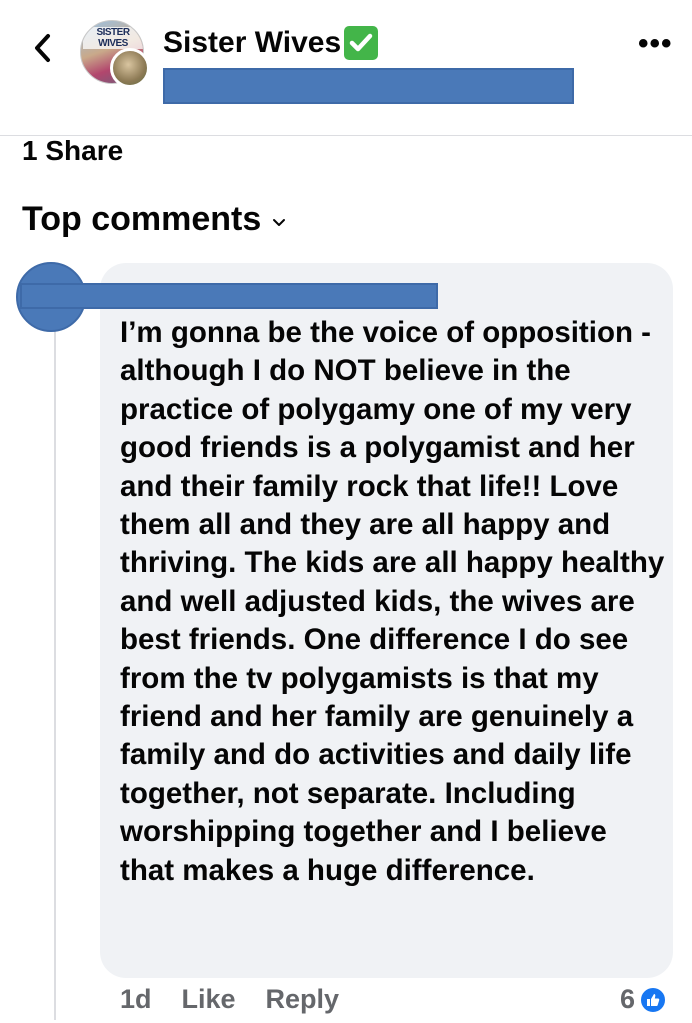 This screenshot has width=692, height=1023. I want to click on redacted-subtitle, so click(368, 86).